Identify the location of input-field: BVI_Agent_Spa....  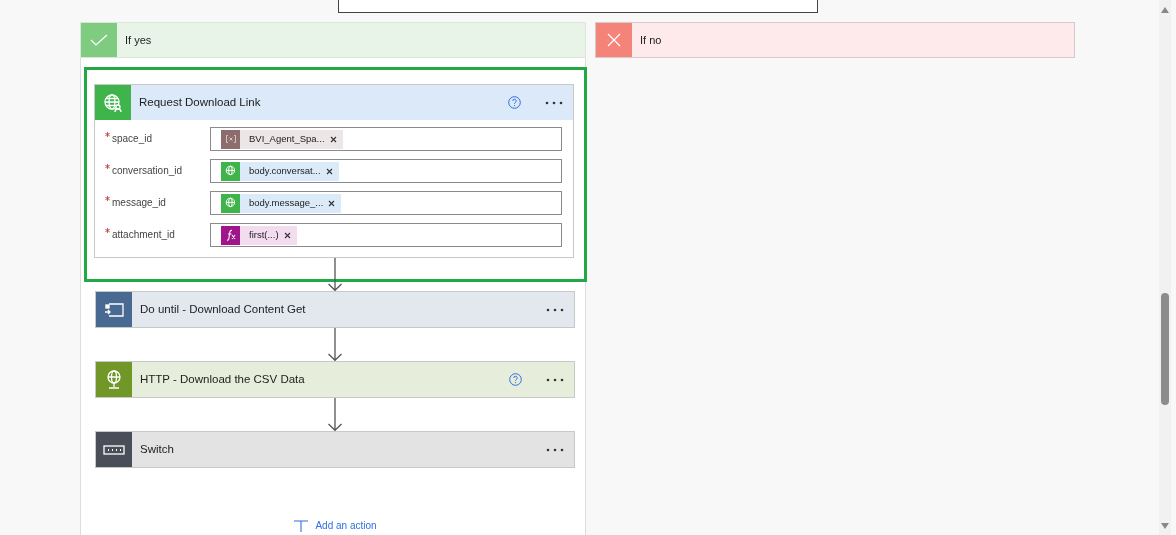
(386, 139).